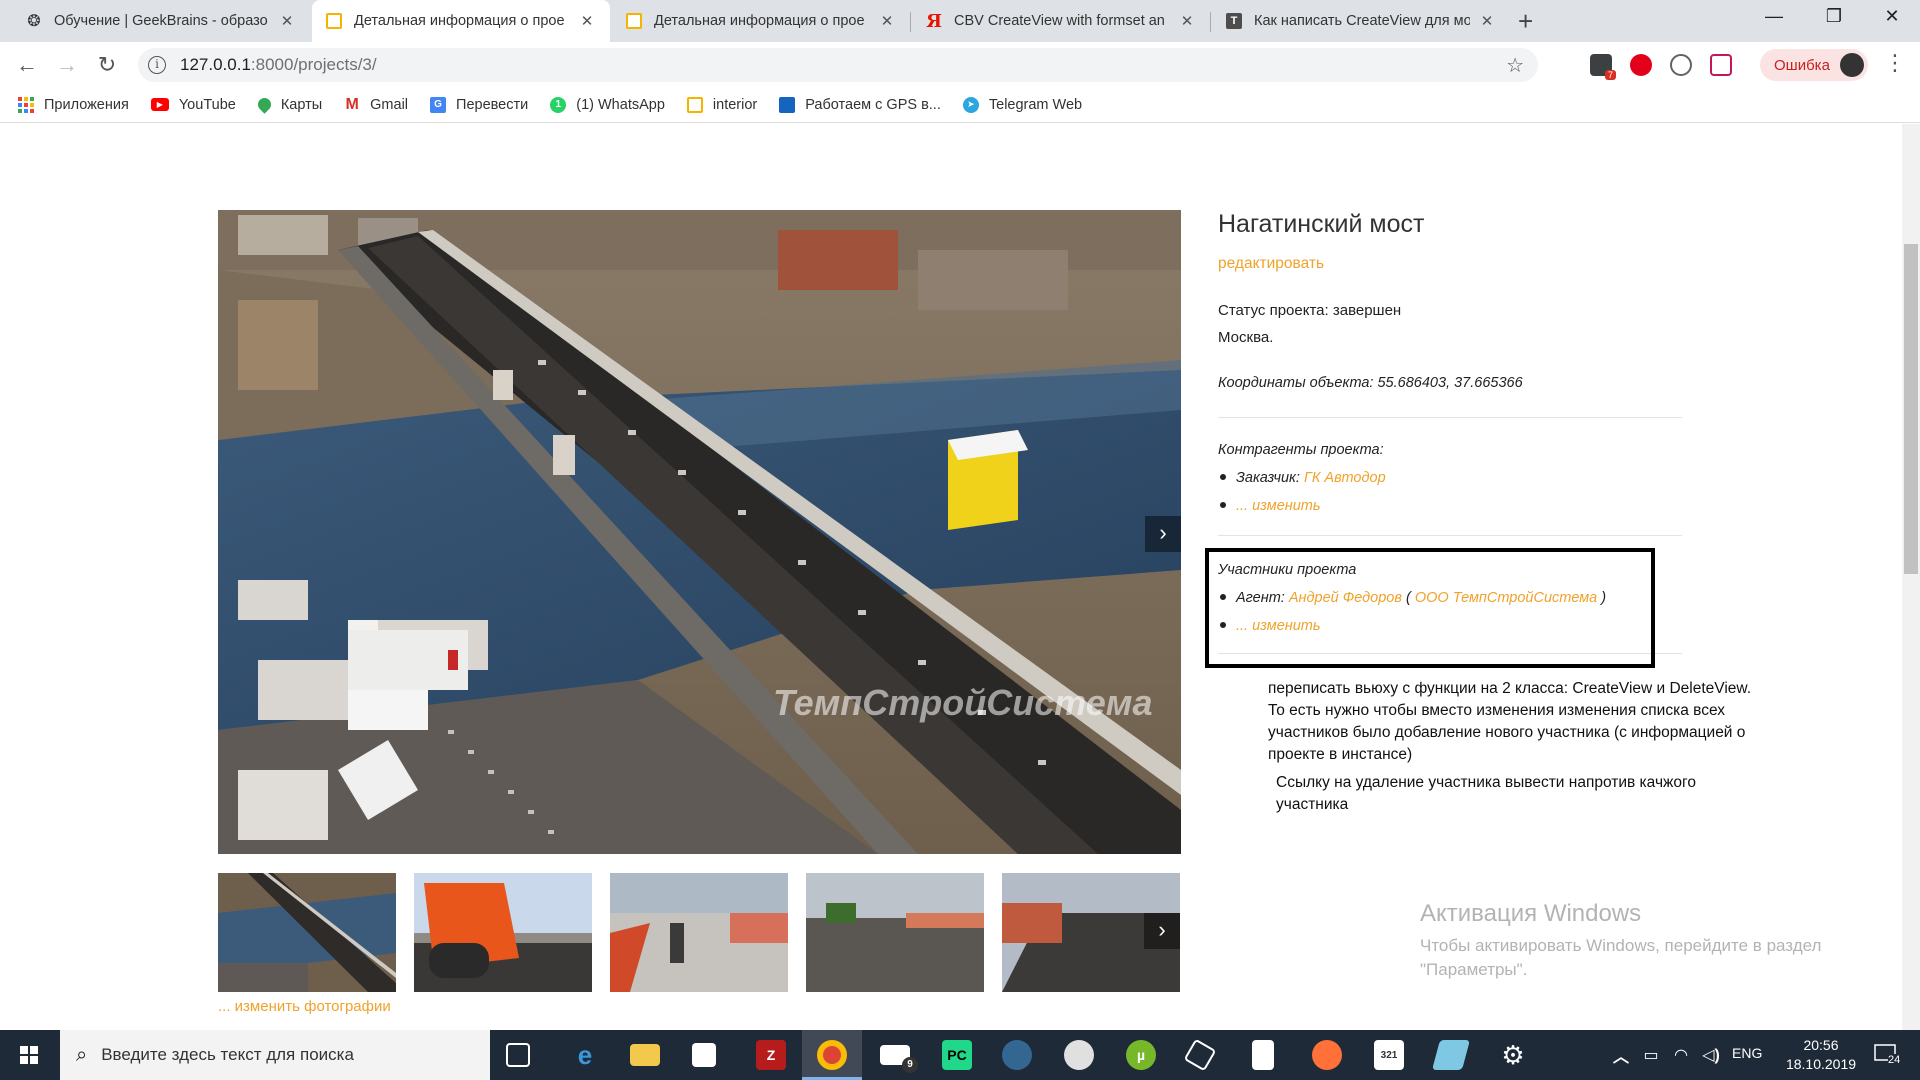  What do you see at coordinates (1361, 21) in the screenshot?
I see `tab-createview-howto: T Как написать CreateView для мо ✕` at bounding box center [1361, 21].